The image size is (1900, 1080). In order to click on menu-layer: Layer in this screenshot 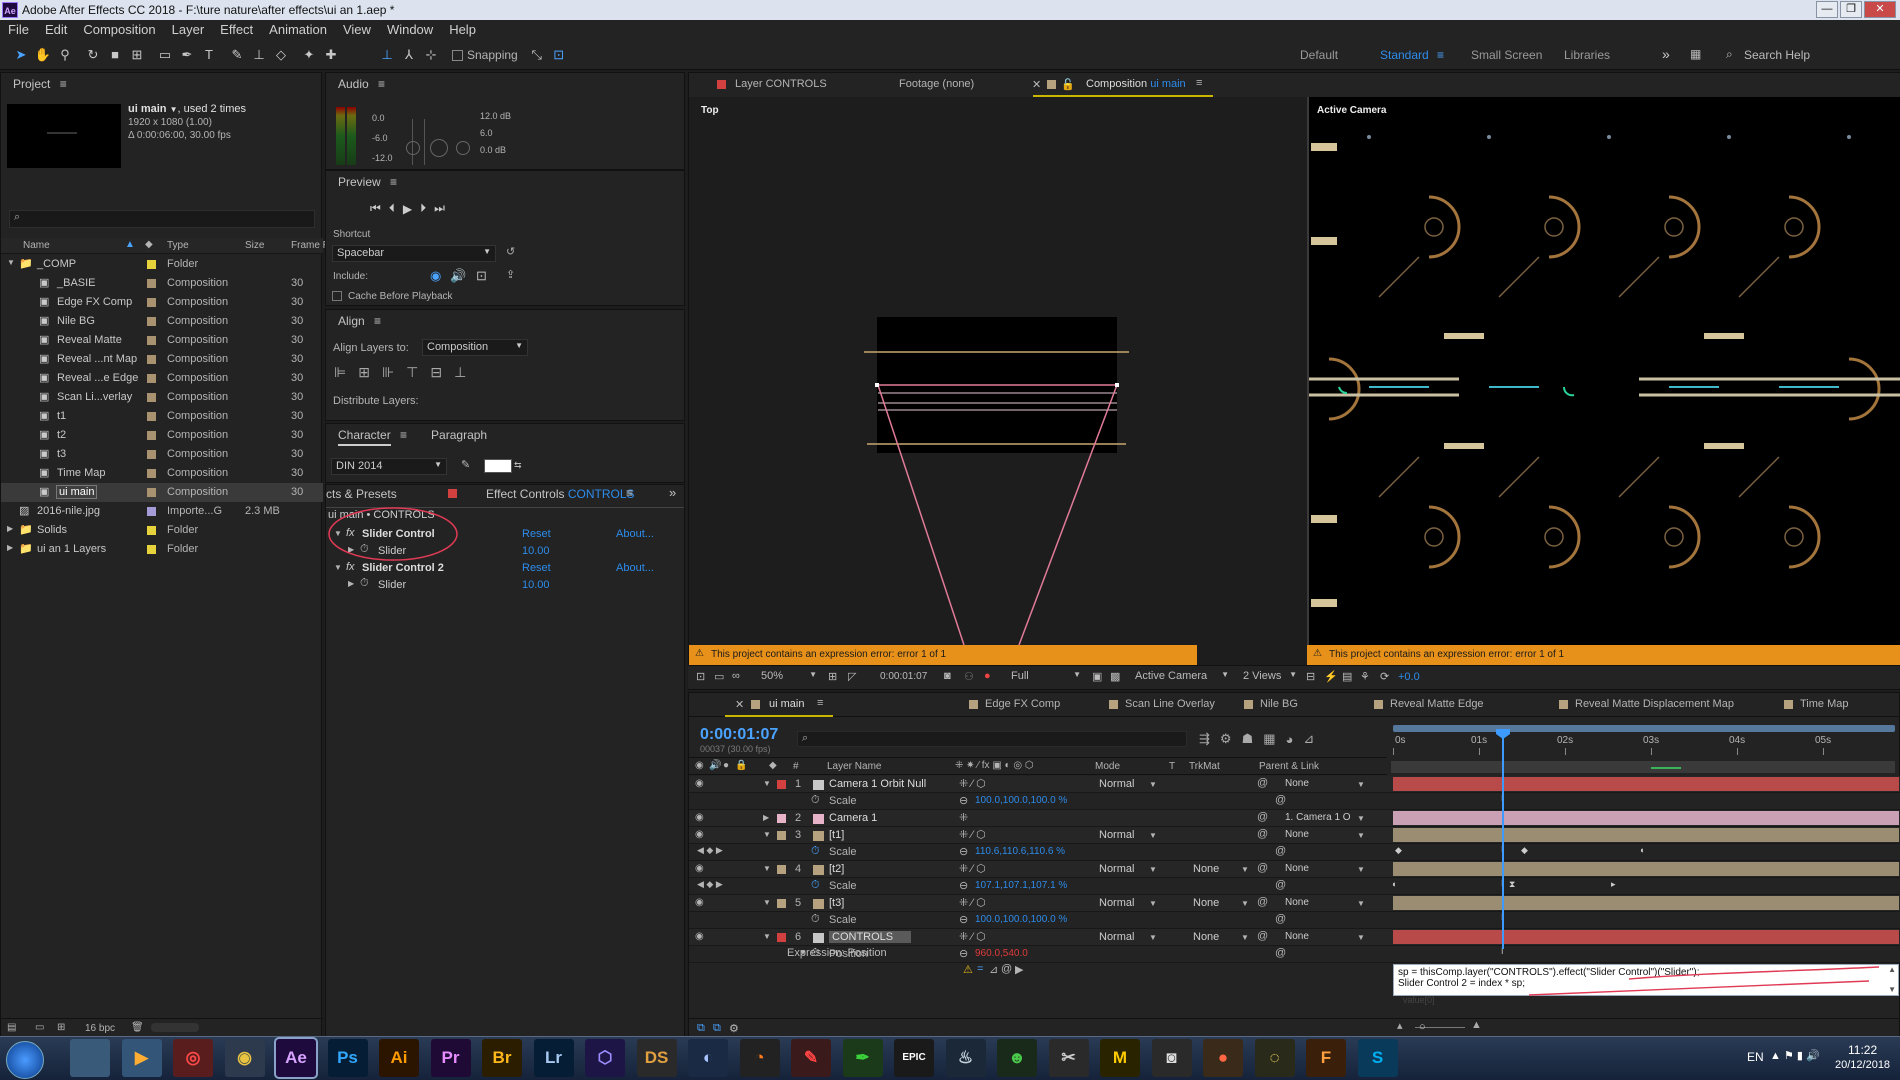, I will do `click(188, 28)`.